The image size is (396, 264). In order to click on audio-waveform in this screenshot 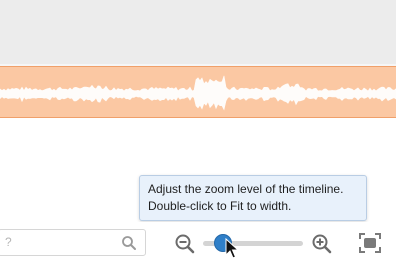, I will do `click(198, 93)`.